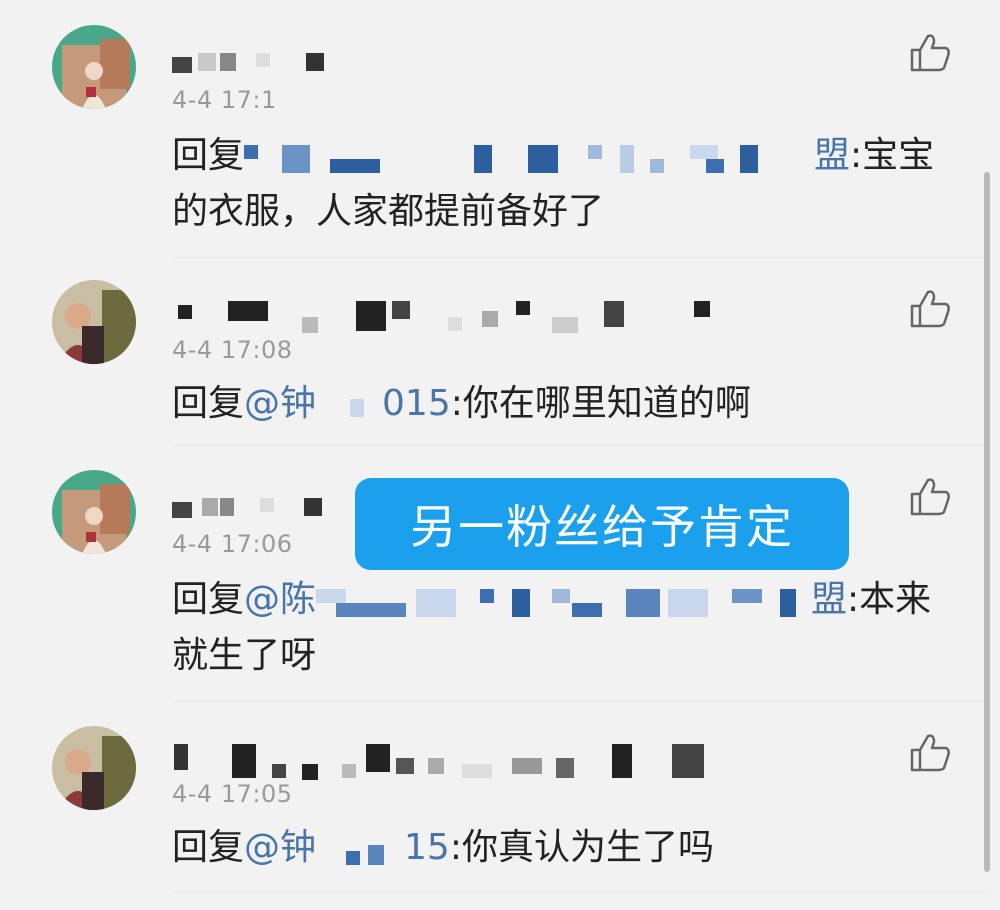 The height and width of the screenshot is (910, 1000). I want to click on comment-text: 回复@陈 盟:本来就生了呀, so click(567, 628).